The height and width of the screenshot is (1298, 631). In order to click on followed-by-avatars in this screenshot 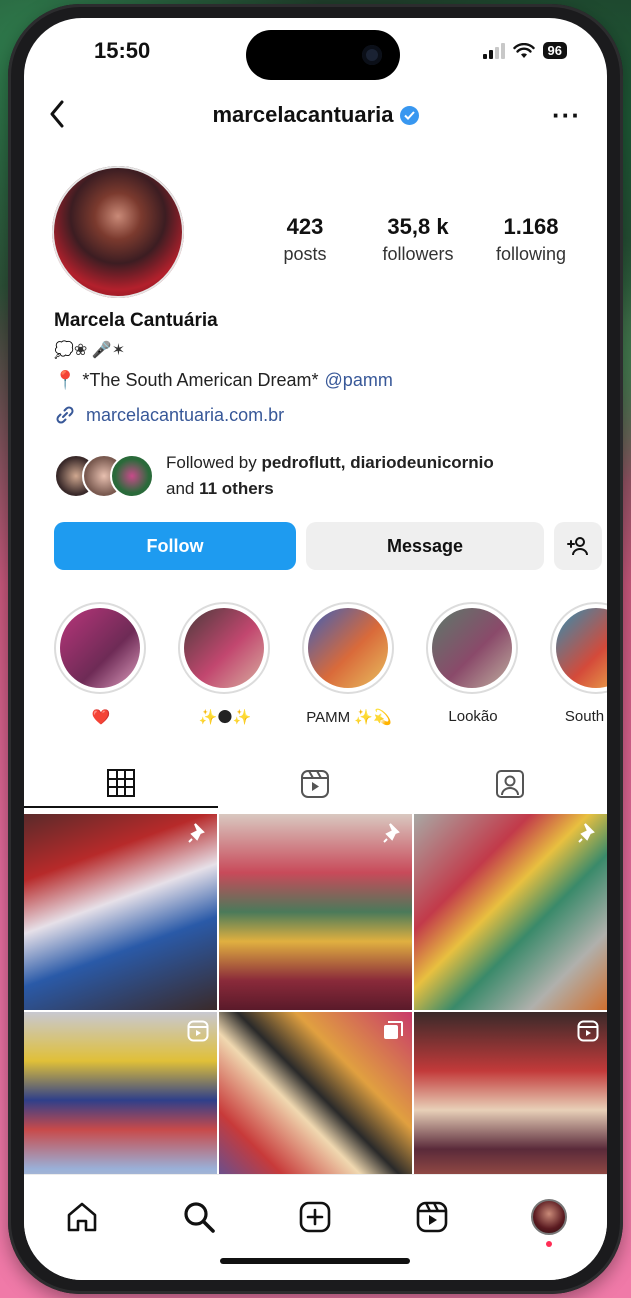, I will do `click(104, 476)`.